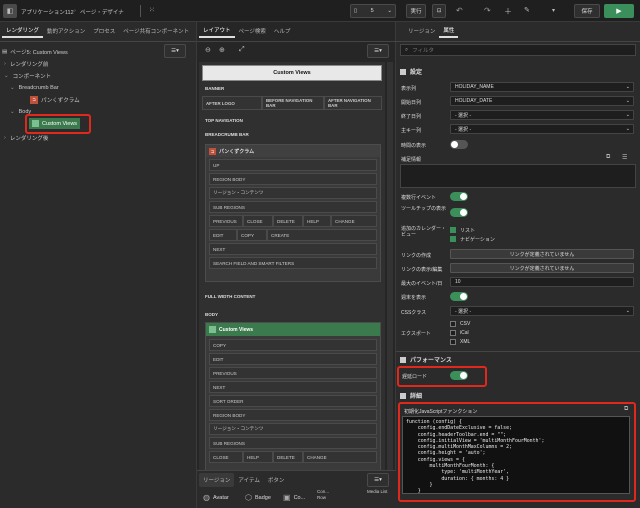  I want to click on bc-slot-search: SEARCH FIELD AND SMART FILTERS, so click(293, 263).